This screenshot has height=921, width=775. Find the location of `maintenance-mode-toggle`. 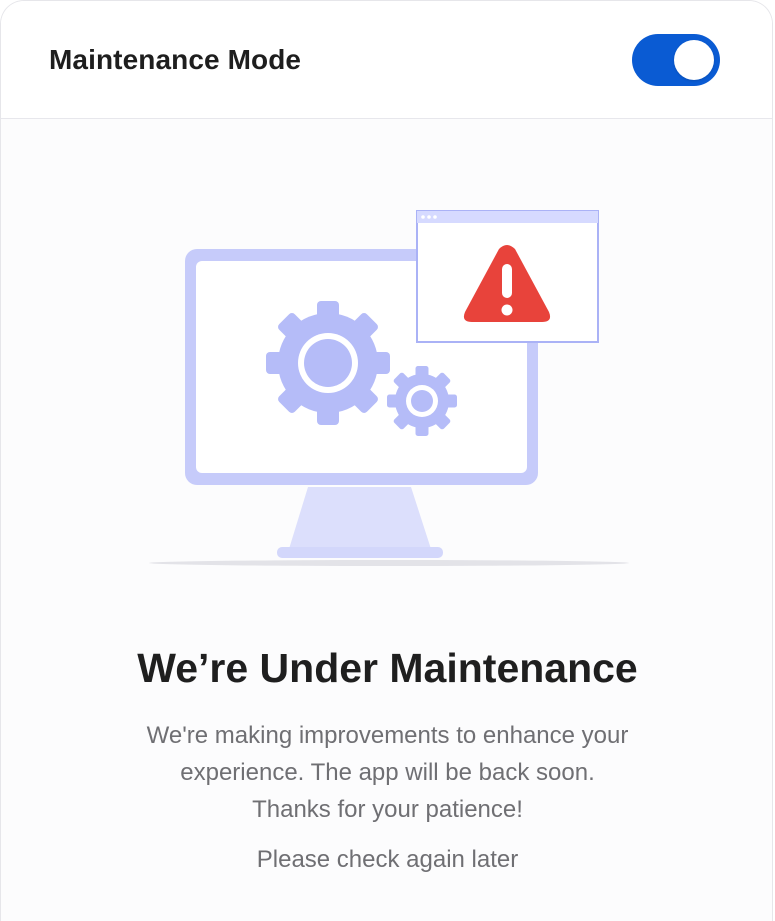

maintenance-mode-toggle is located at coordinates (676, 59).